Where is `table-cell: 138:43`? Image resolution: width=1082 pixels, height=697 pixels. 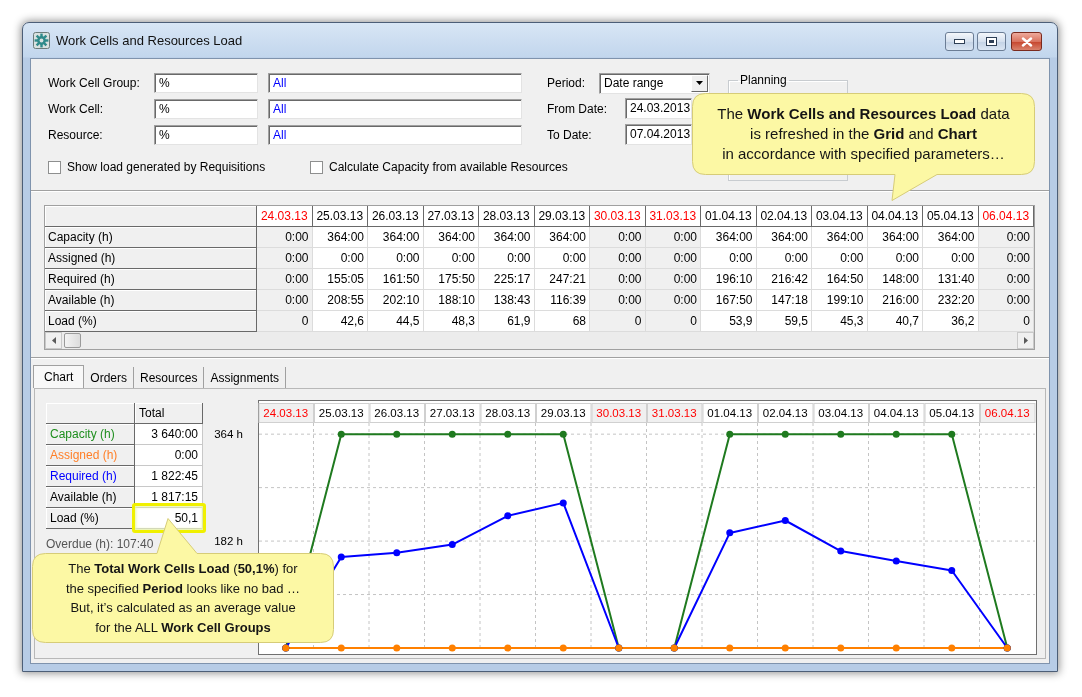 table-cell: 138:43 is located at coordinates (507, 300).